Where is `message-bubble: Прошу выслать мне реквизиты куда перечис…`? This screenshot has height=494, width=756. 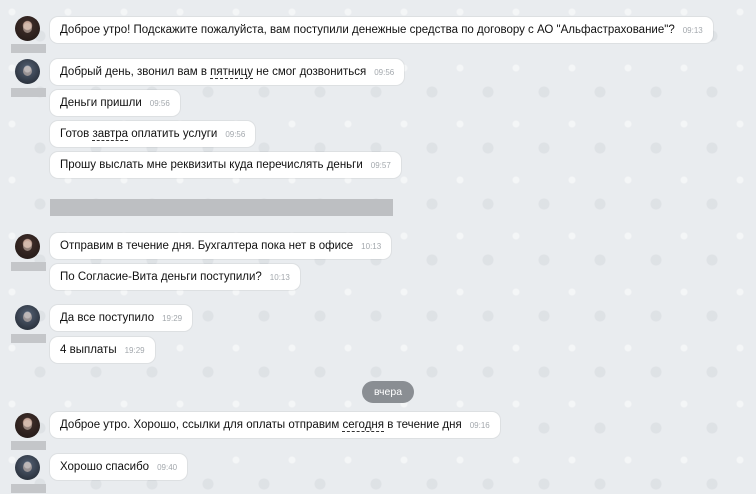
message-bubble: Прошу выслать мне реквизиты куда перечис… is located at coordinates (225, 165).